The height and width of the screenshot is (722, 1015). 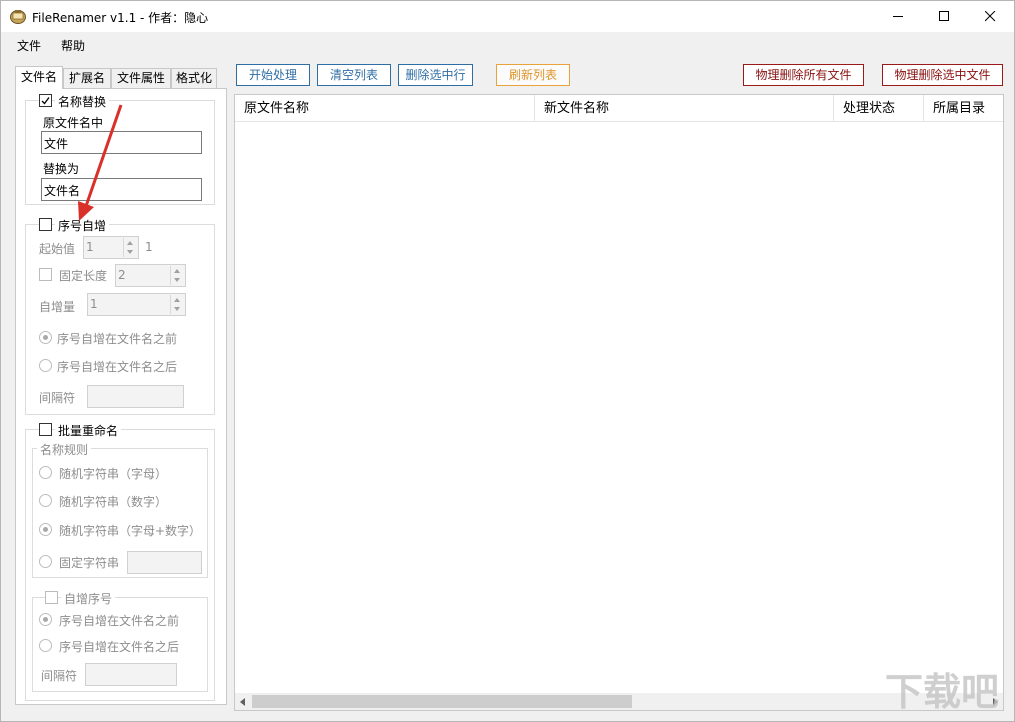 What do you see at coordinates (59, 676) in the screenshot?
I see `auto-seq-separator-label: 间隔符` at bounding box center [59, 676].